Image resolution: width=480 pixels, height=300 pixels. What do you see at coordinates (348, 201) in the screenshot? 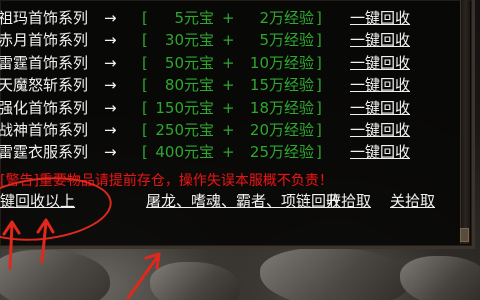
I see `pickup-on-link: 开拾取` at bounding box center [348, 201].